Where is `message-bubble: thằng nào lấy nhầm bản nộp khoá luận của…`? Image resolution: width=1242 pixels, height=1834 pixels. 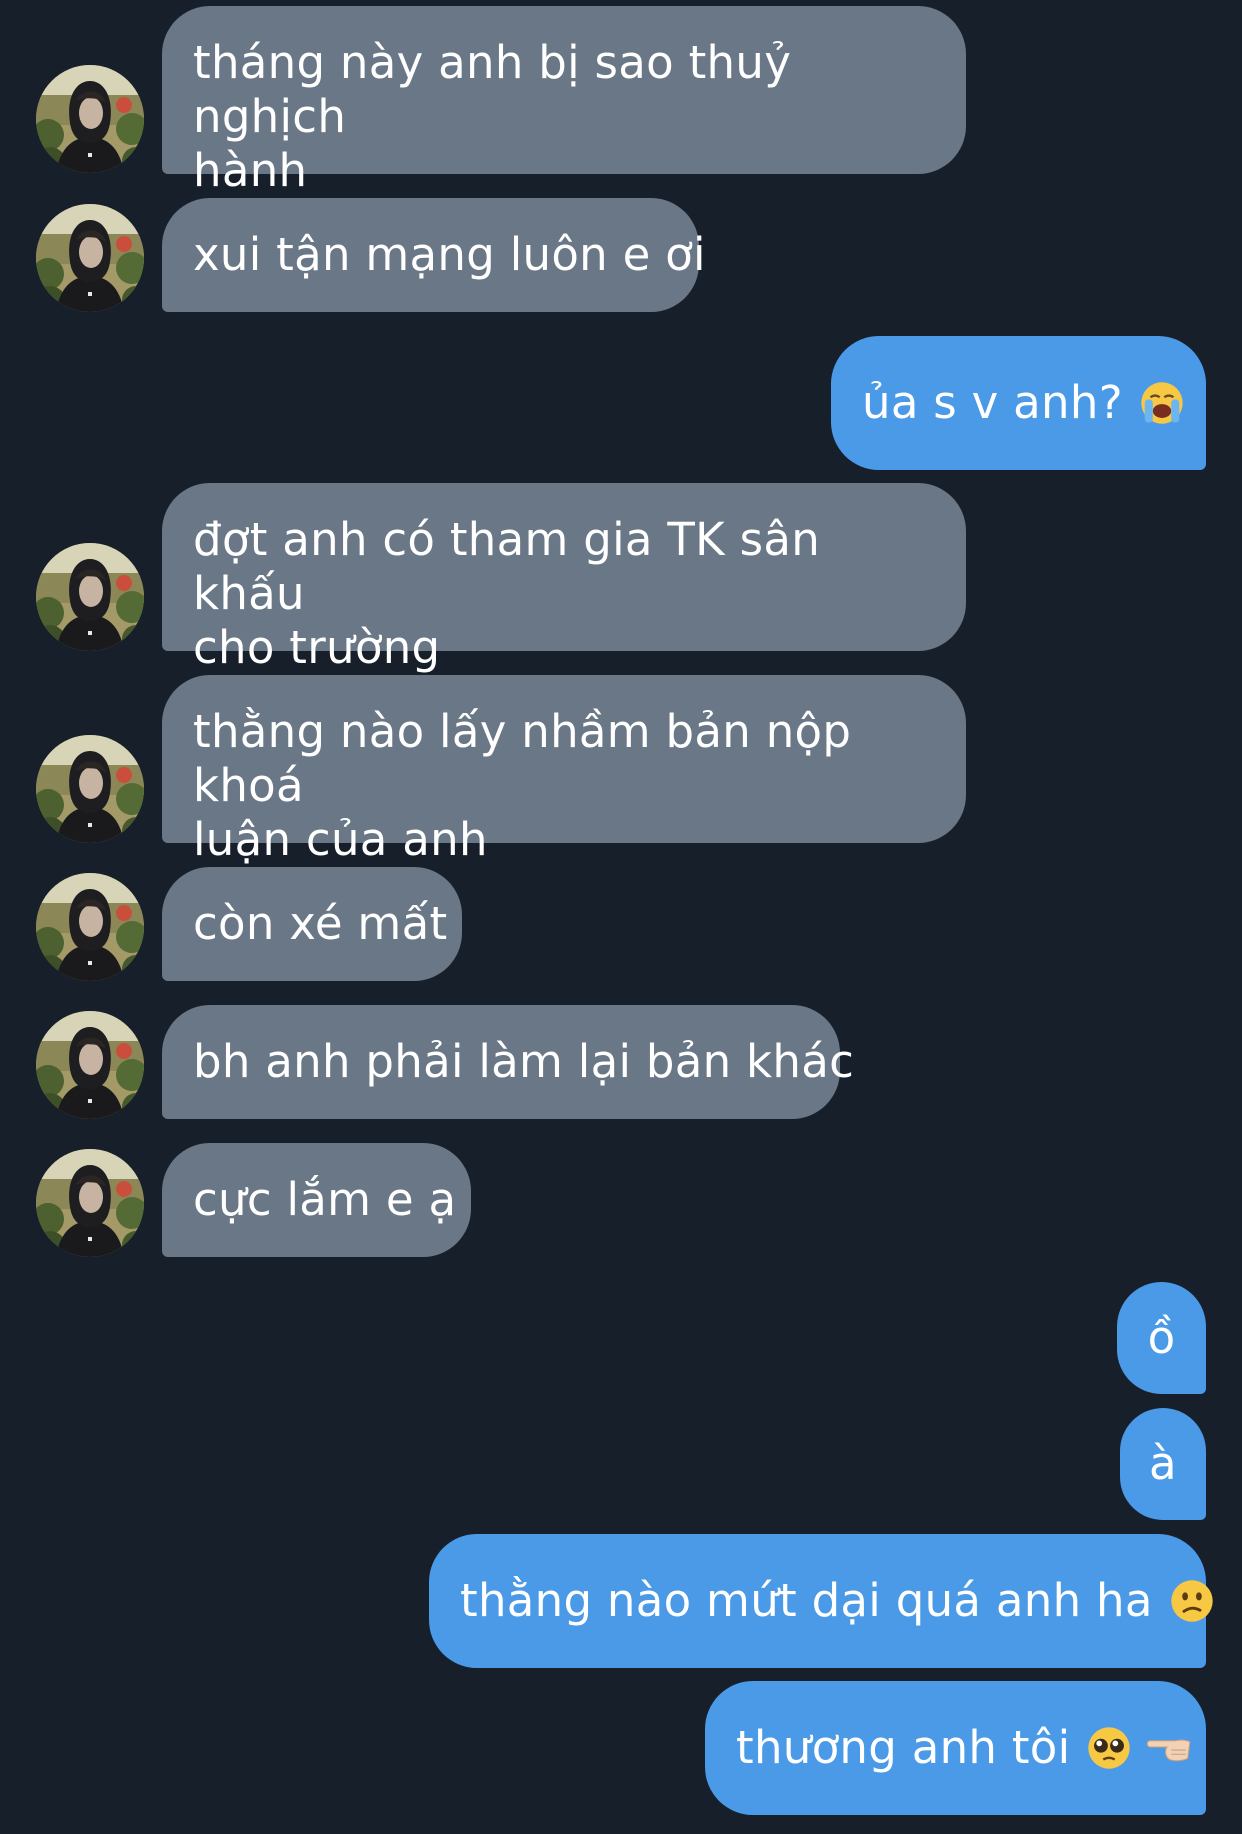
message-bubble: thằng nào lấy nhầm bản nộp khoá luận của… is located at coordinates (564, 770).